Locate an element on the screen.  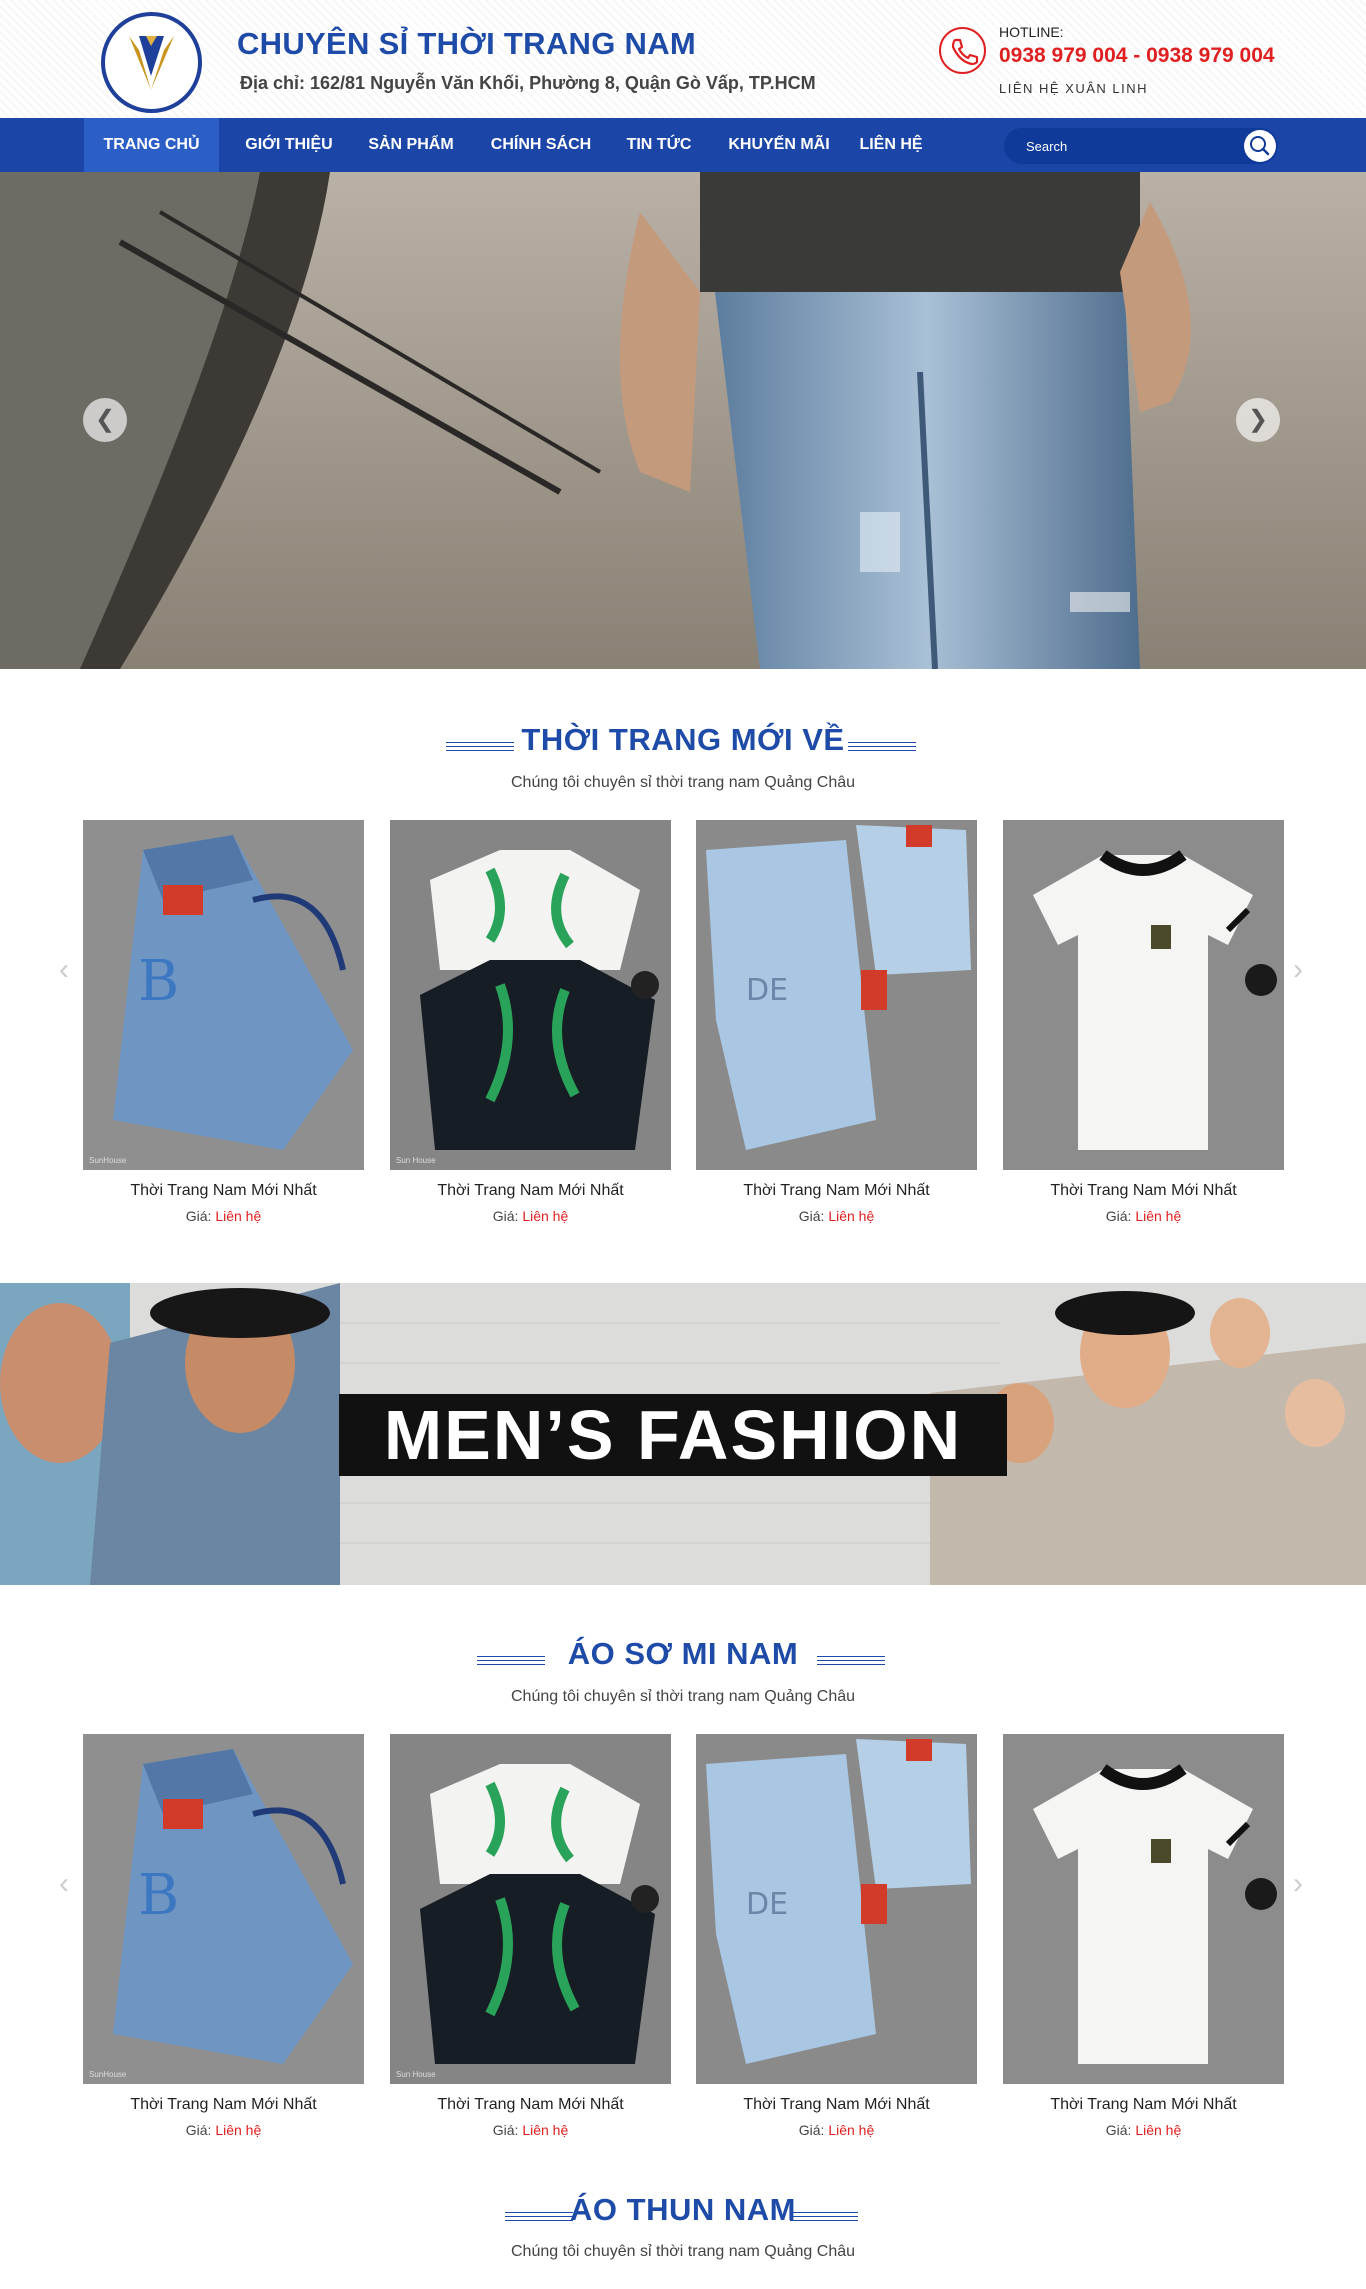
section-title-shirts: ÁO SƠ MI NAM is located at coordinates (683, 1653).